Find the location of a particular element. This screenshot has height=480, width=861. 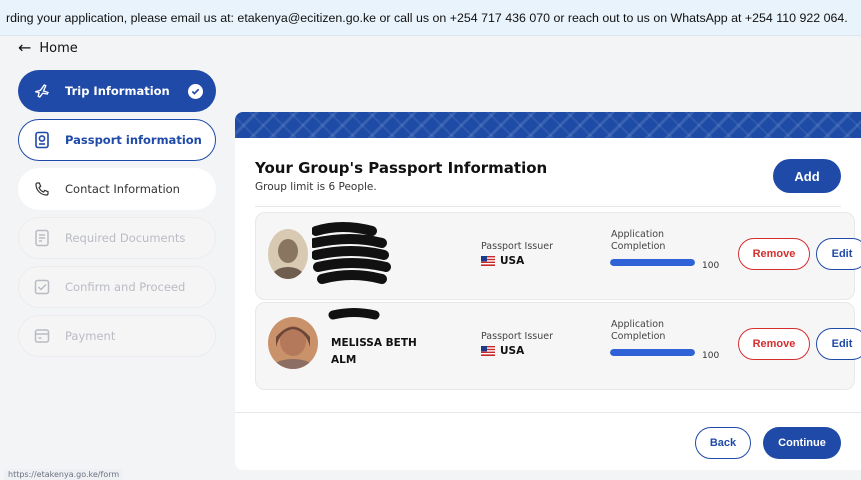

checkbox-icon is located at coordinates (42, 287).